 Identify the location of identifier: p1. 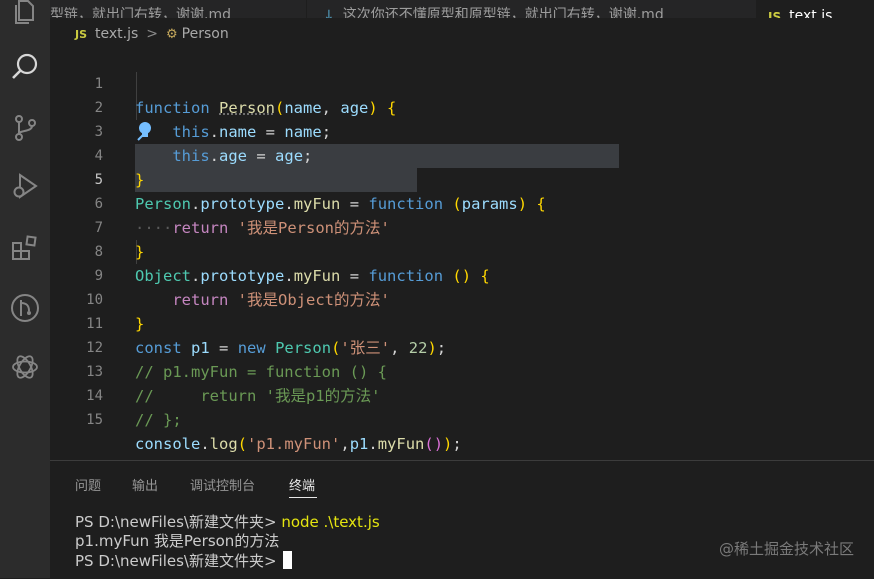
(359, 444).